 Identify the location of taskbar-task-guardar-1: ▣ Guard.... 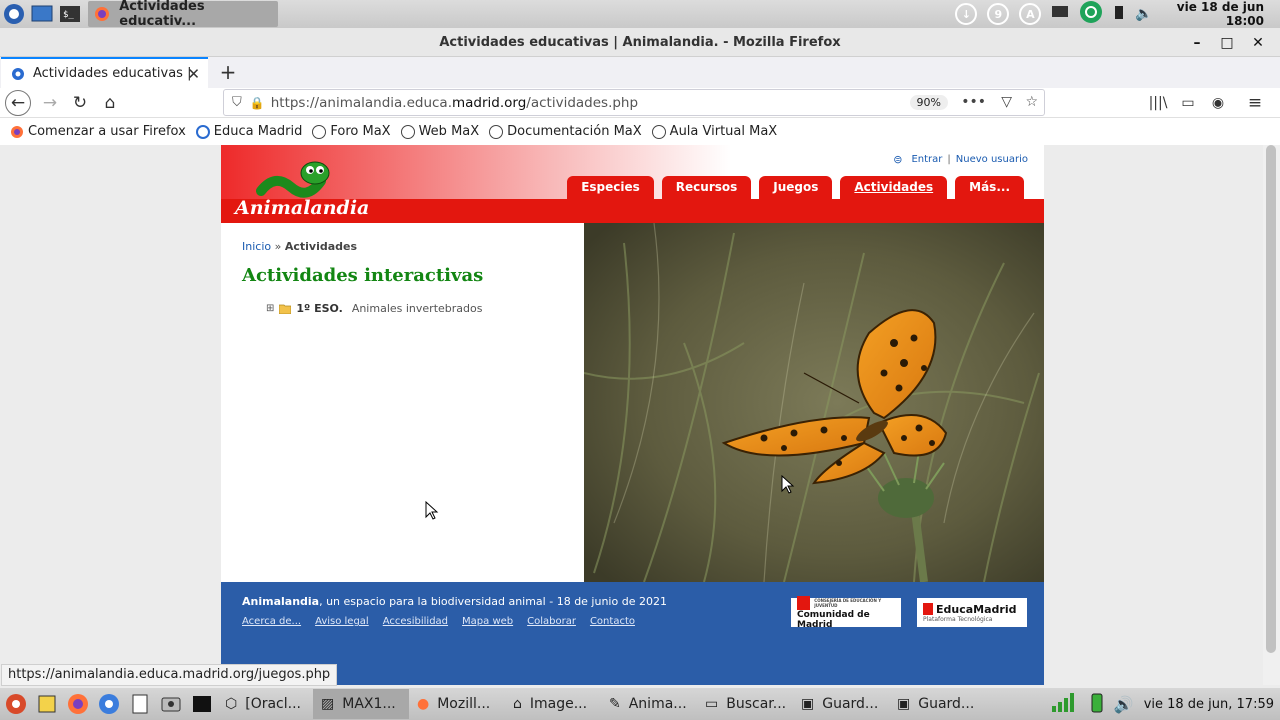
(841, 704).